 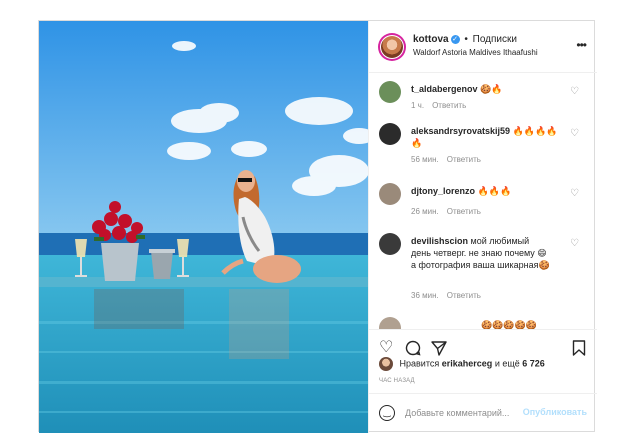 What do you see at coordinates (494, 191) in the screenshot?
I see `comment-body: 🔥🔥🔥` at bounding box center [494, 191].